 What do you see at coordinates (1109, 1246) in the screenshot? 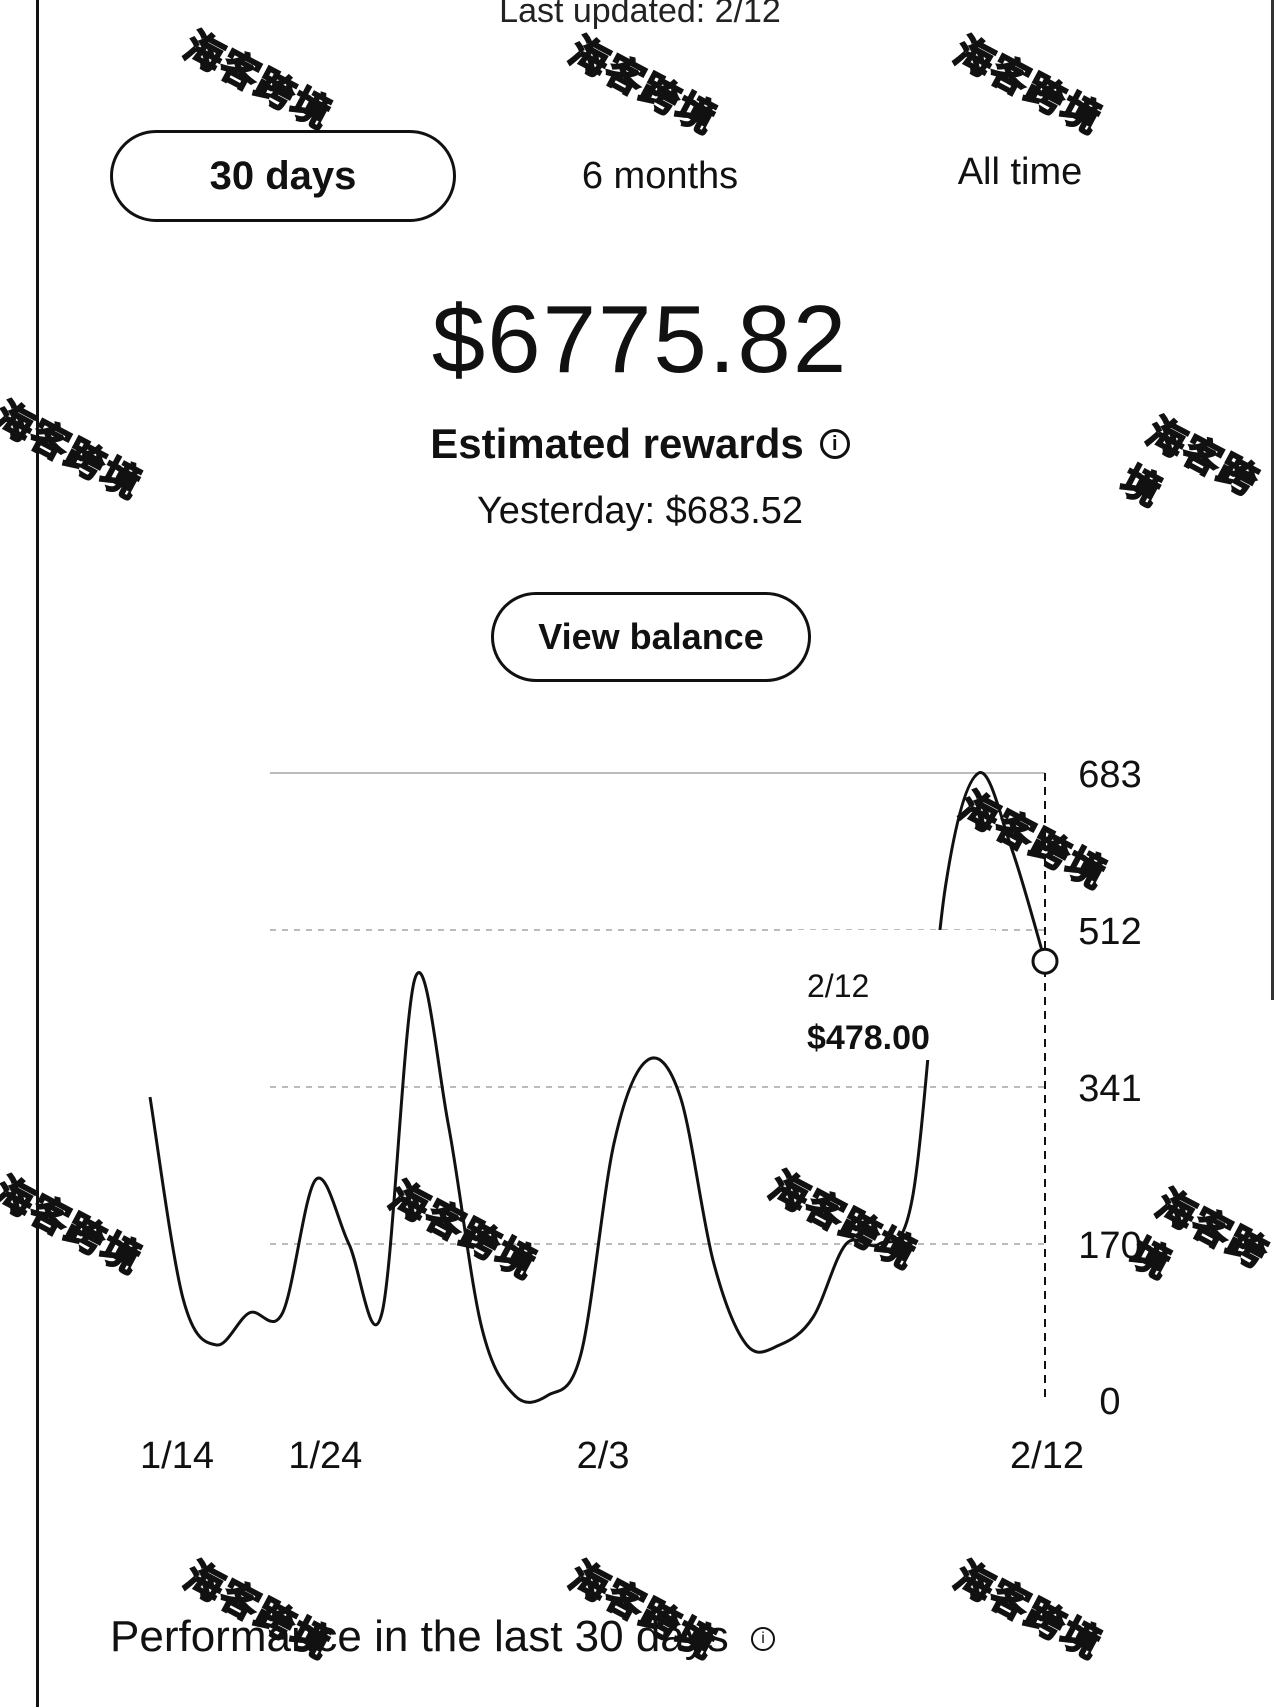
I see `y-tick-label: 170` at bounding box center [1109, 1246].